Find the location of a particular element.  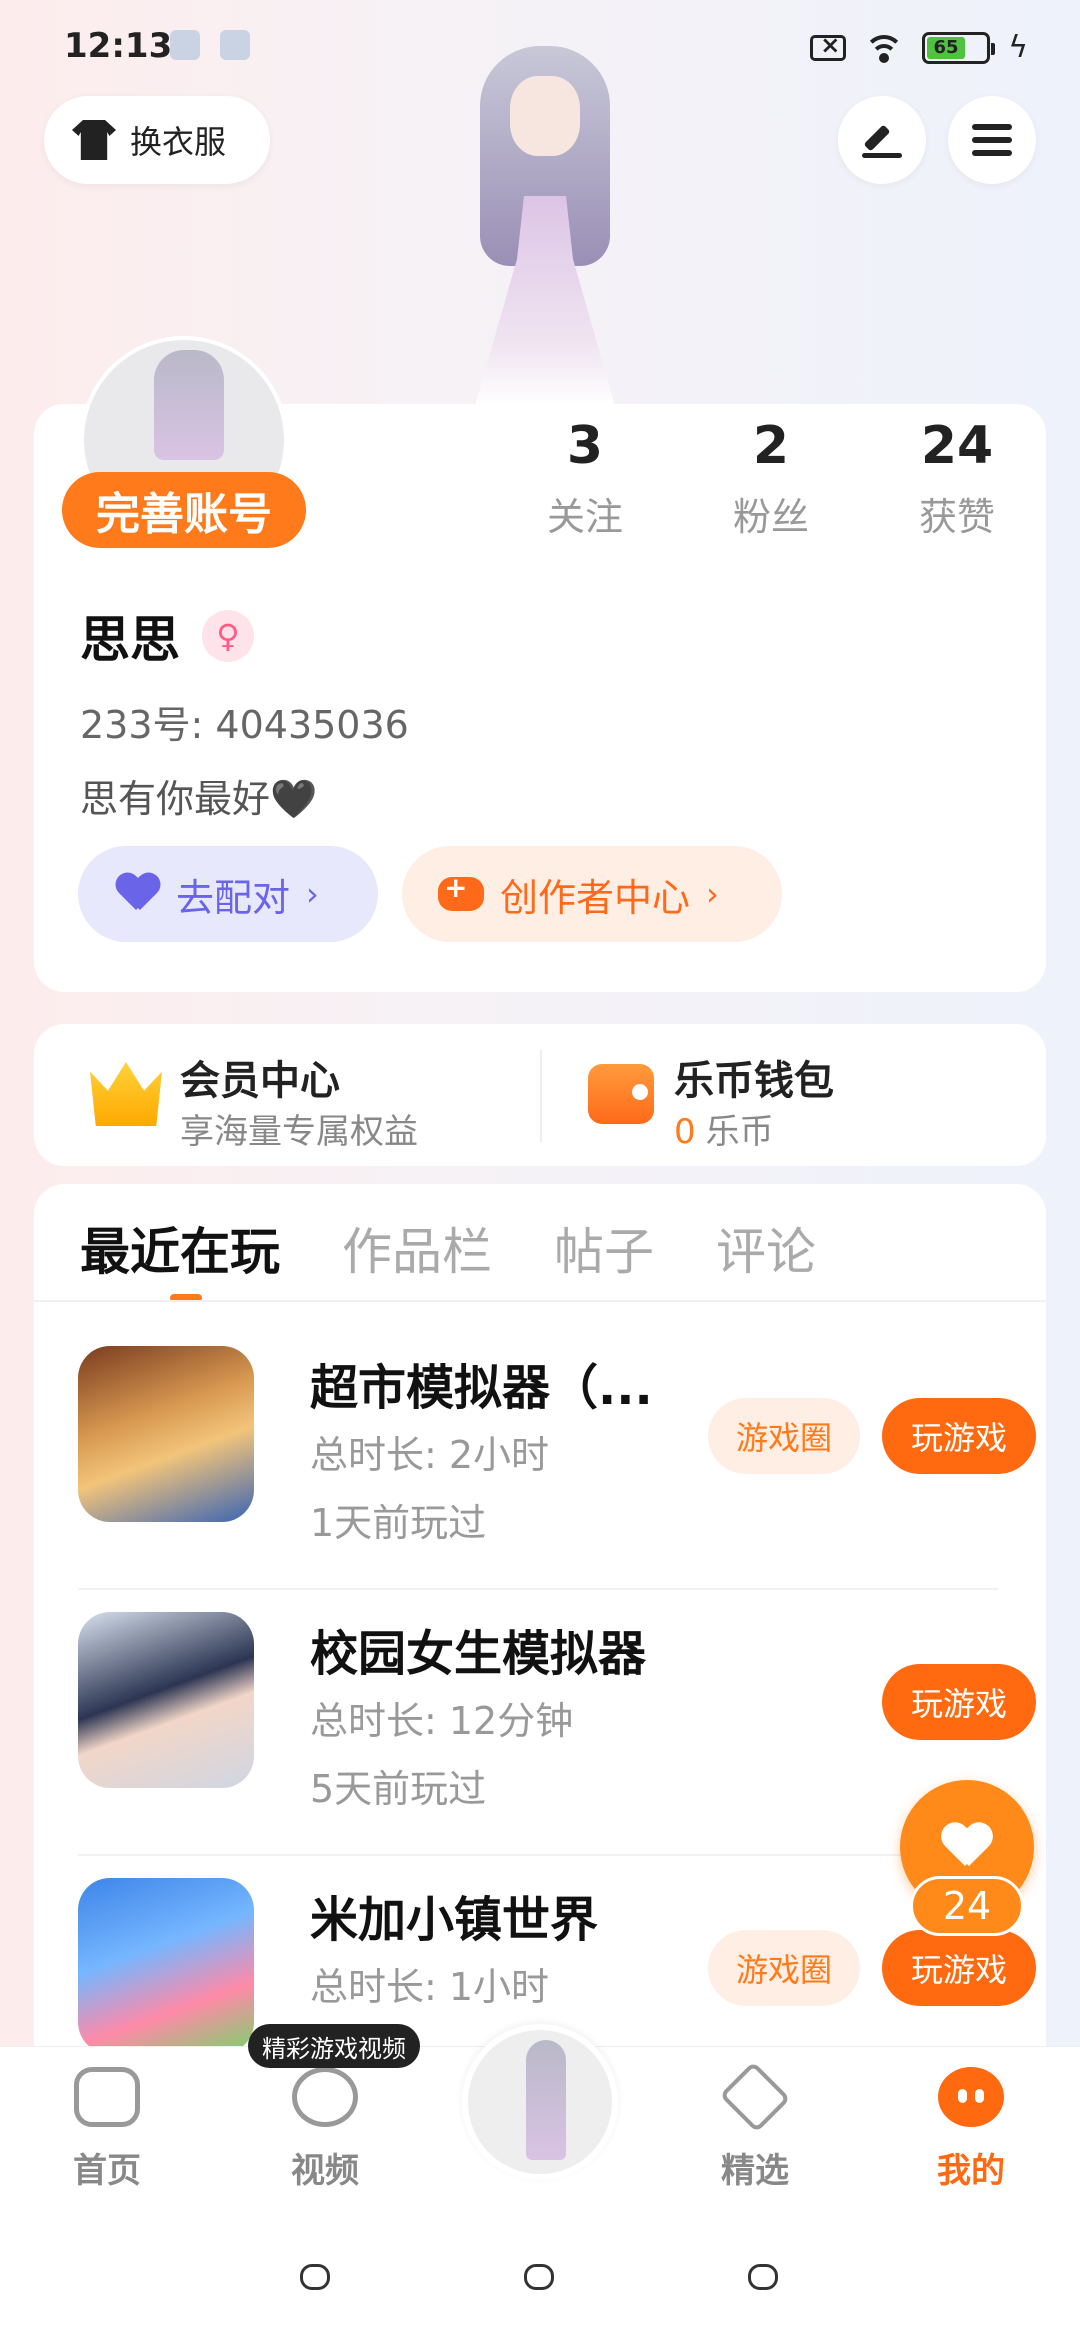

game-last-played: 1天前玩过 is located at coordinates (398, 1523).